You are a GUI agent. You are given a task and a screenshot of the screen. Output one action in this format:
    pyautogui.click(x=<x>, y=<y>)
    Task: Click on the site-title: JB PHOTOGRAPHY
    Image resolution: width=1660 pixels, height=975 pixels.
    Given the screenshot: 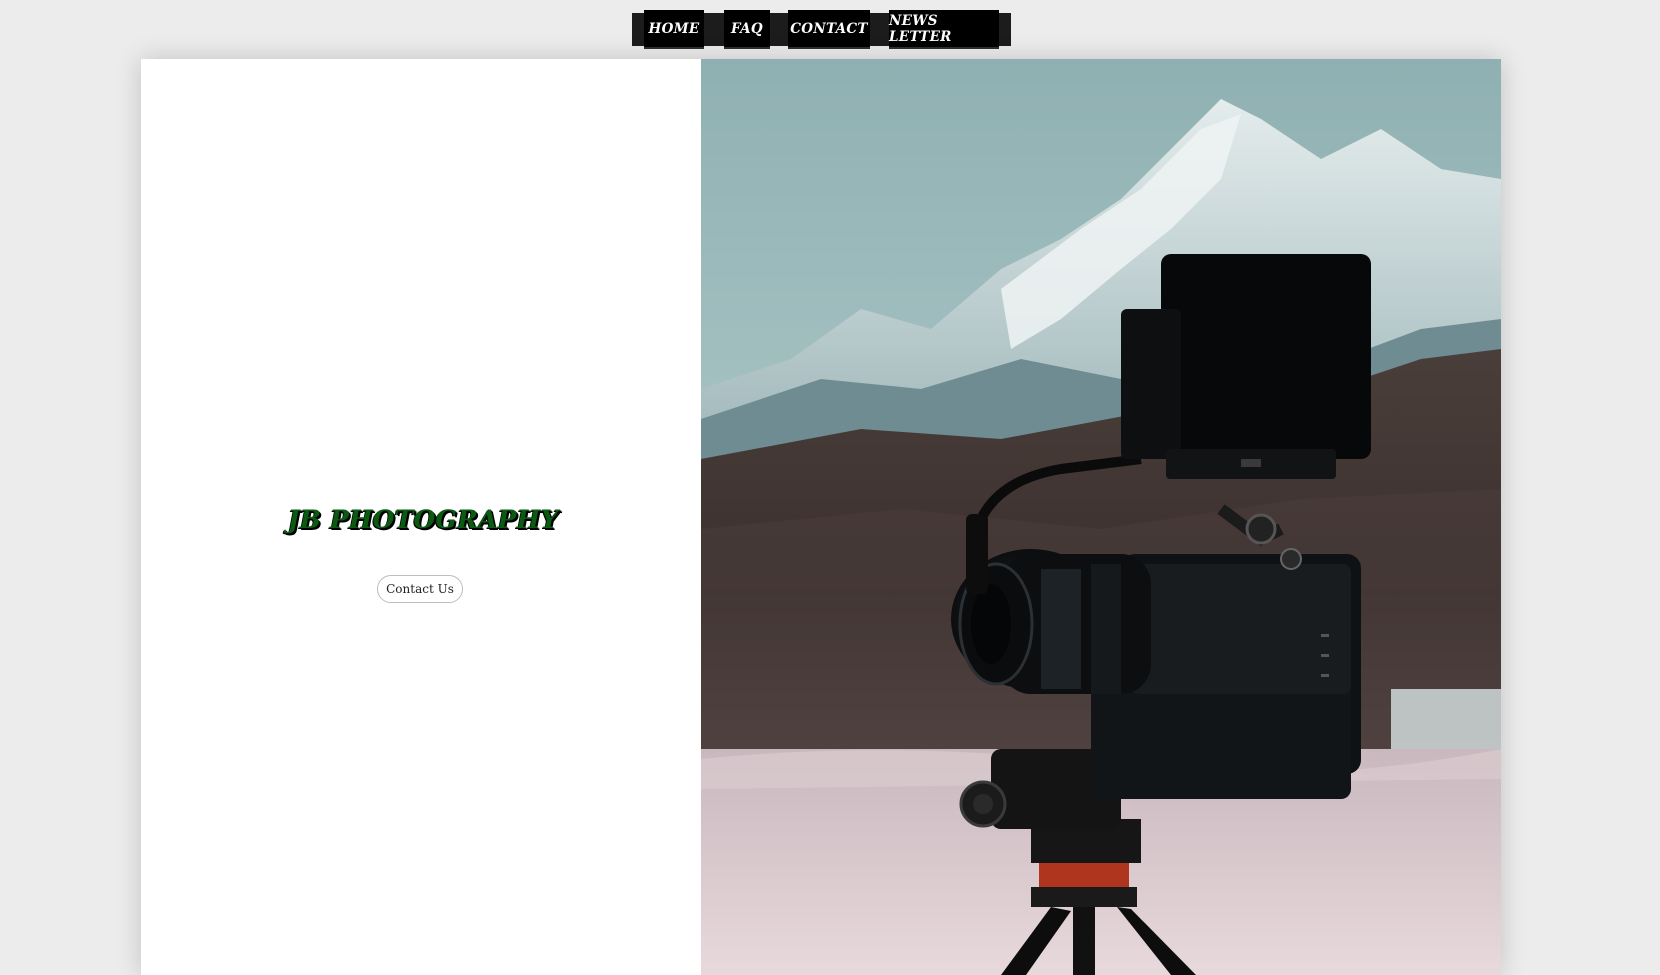 What is the action you would take?
    pyautogui.click(x=423, y=519)
    